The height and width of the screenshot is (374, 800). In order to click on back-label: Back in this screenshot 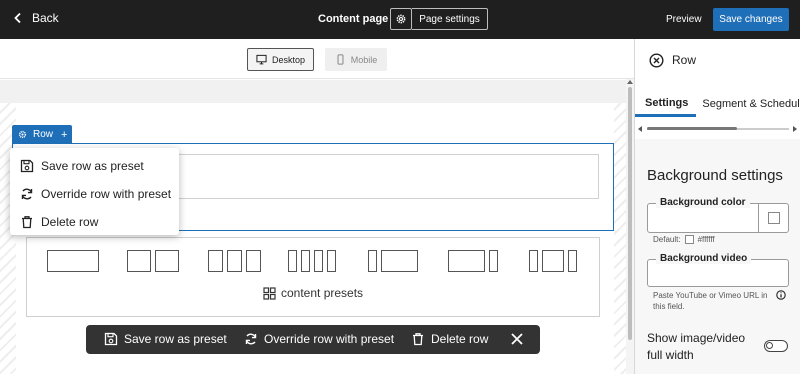, I will do `click(45, 18)`.